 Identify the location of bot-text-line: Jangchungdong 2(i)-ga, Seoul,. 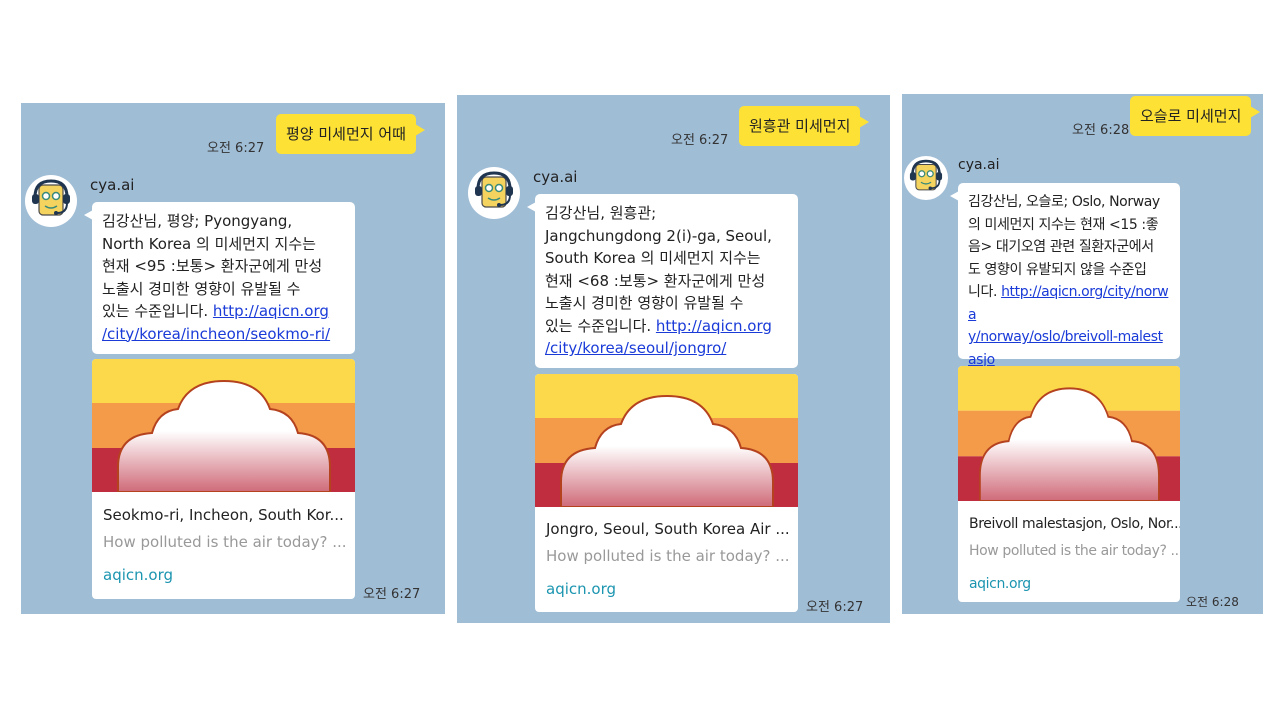
(658, 235).